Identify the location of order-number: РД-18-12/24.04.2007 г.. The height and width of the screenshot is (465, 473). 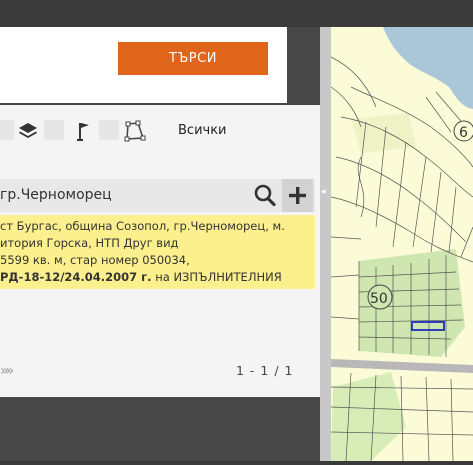
(76, 277).